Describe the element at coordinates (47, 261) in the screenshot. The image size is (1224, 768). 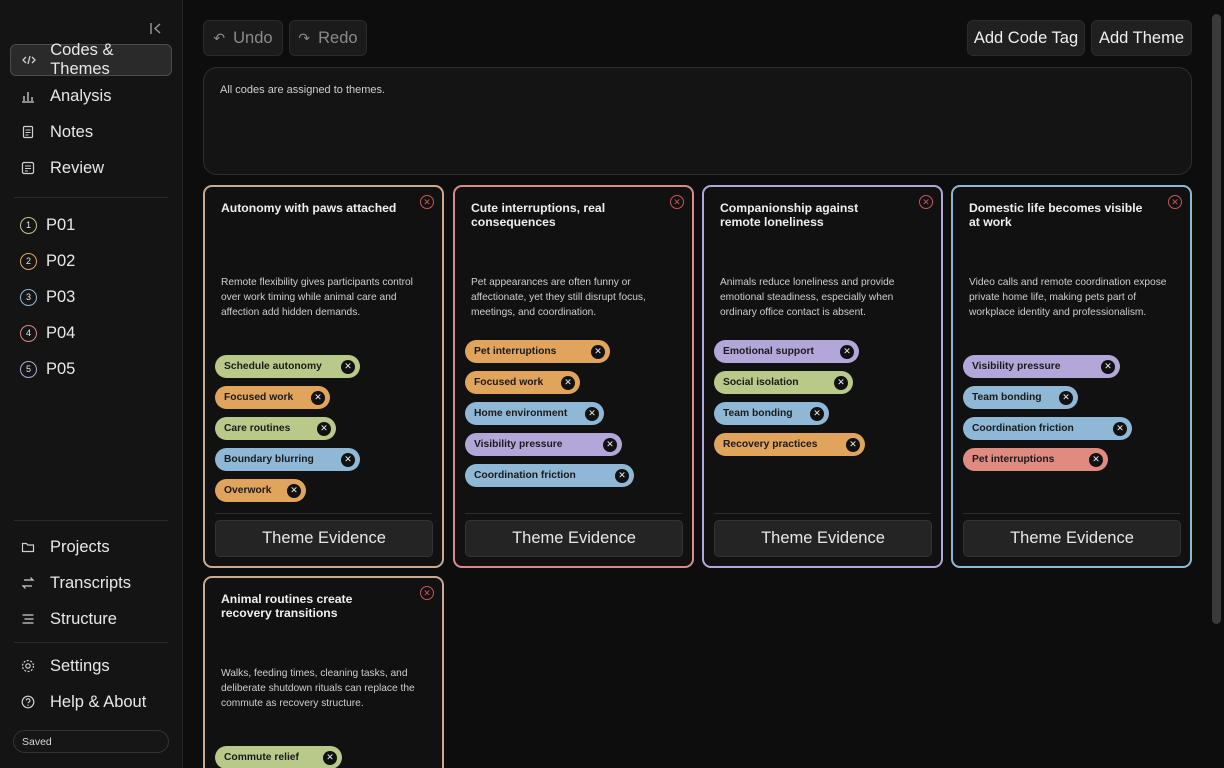
I see `participant-p02: 2 P02` at that location.